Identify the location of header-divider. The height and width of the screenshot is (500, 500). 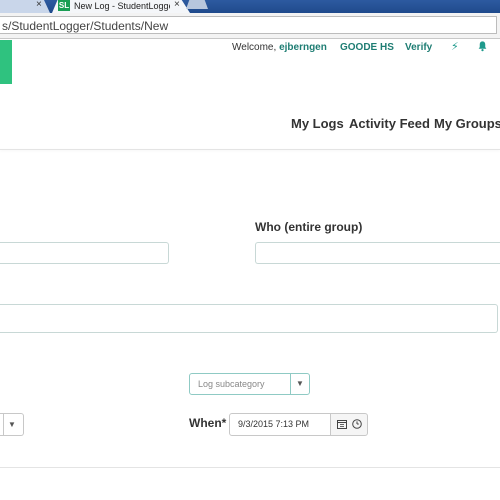
(250, 149).